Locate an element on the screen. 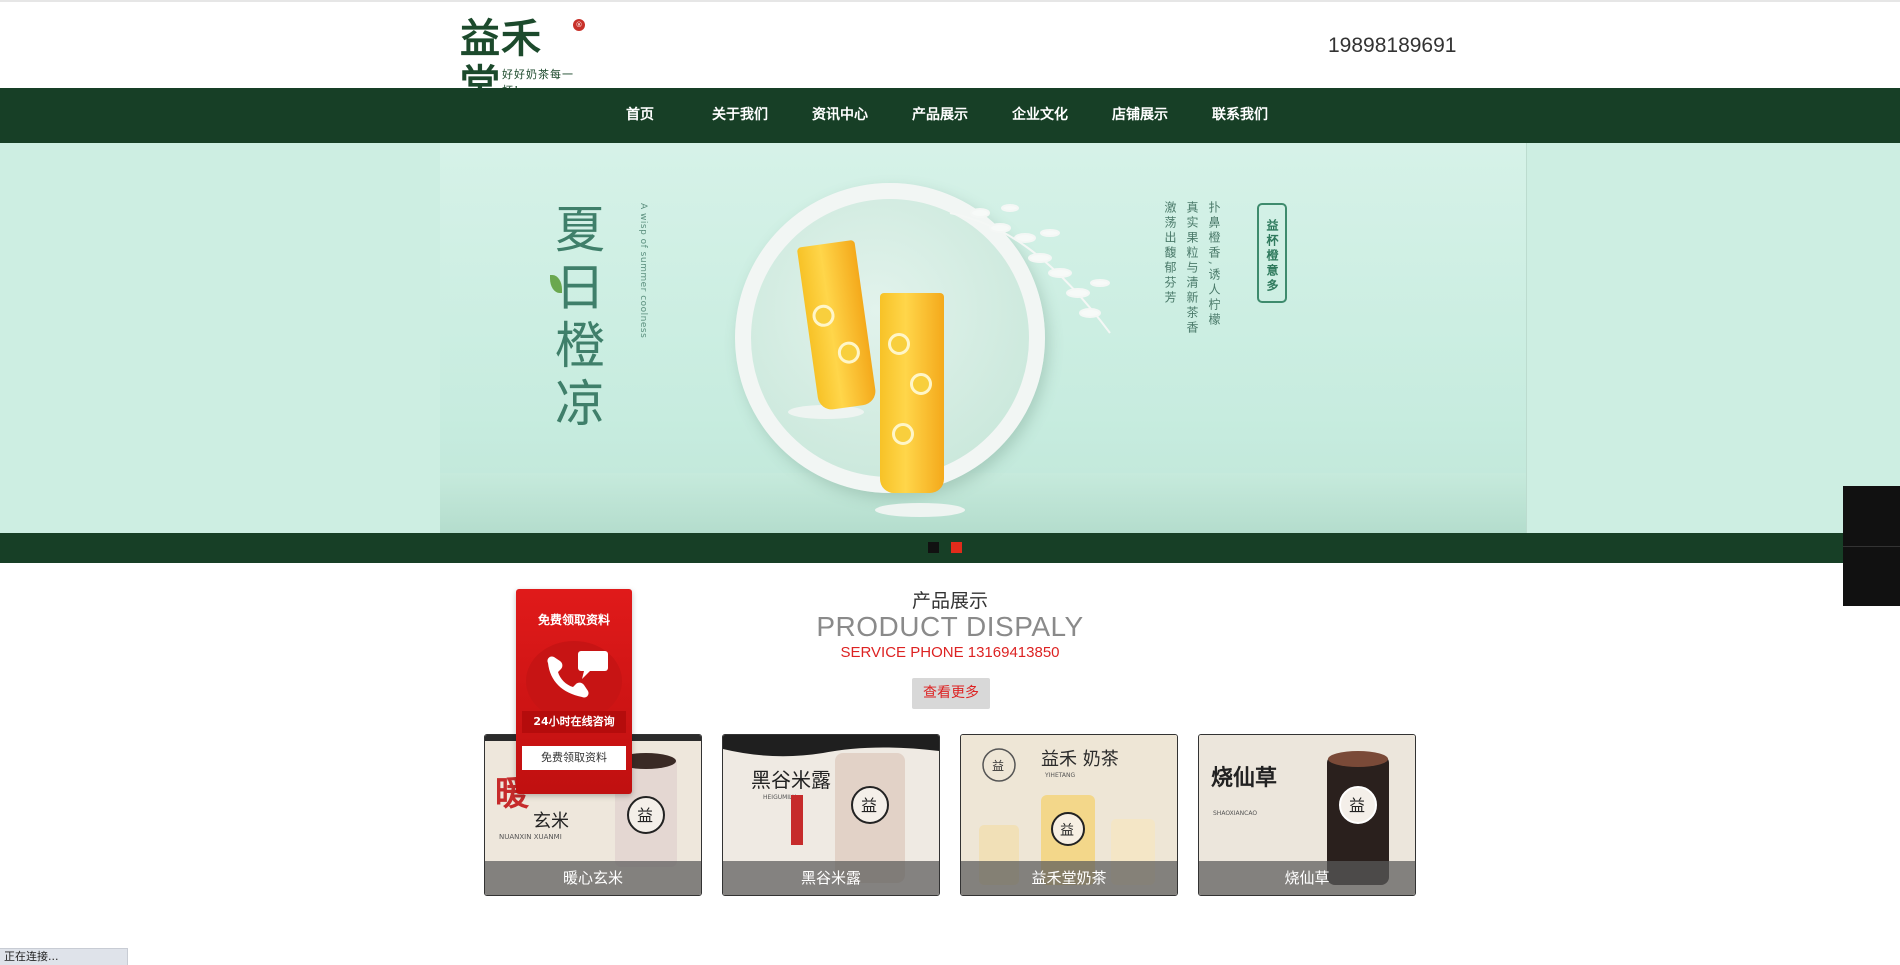 Image resolution: width=1900 pixels, height=965 pixels. cup-stand-right is located at coordinates (920, 510).